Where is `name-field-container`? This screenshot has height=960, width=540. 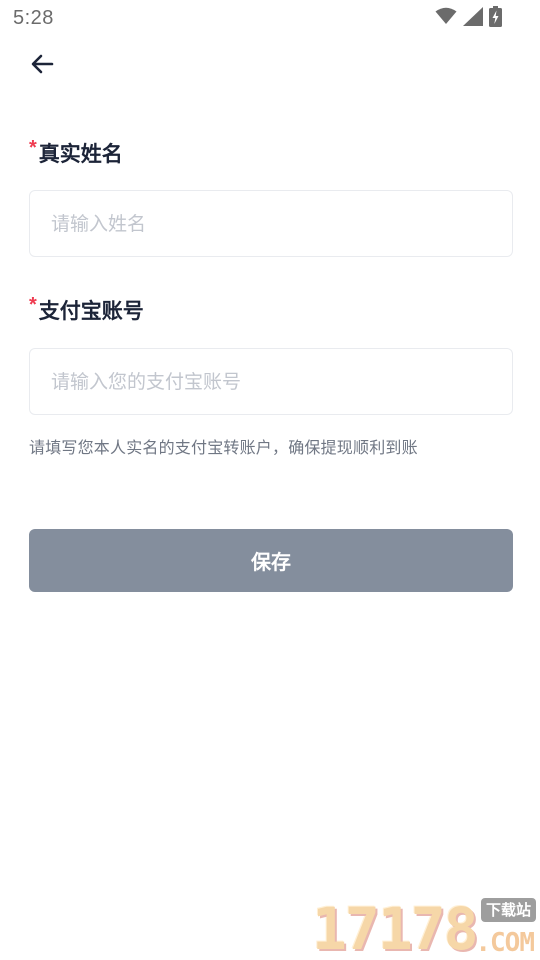 name-field-container is located at coordinates (271, 223).